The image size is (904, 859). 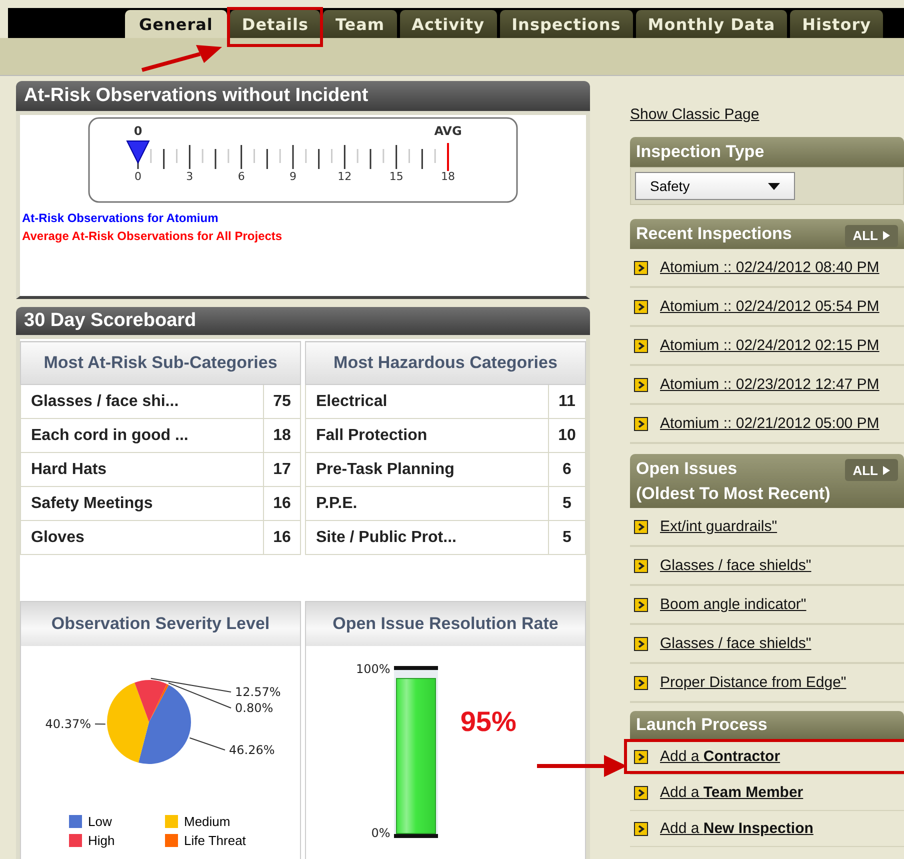 I want to click on legend-text: Average At-Risk Observations for All Projects, so click(x=152, y=236).